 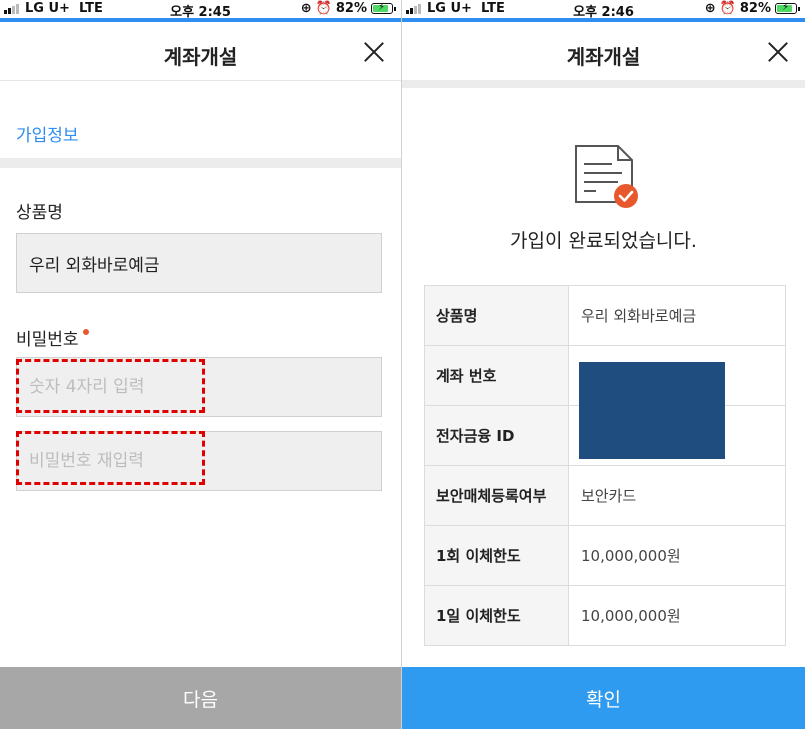 I want to click on row-key: 보안매체등록여부, so click(x=496, y=495).